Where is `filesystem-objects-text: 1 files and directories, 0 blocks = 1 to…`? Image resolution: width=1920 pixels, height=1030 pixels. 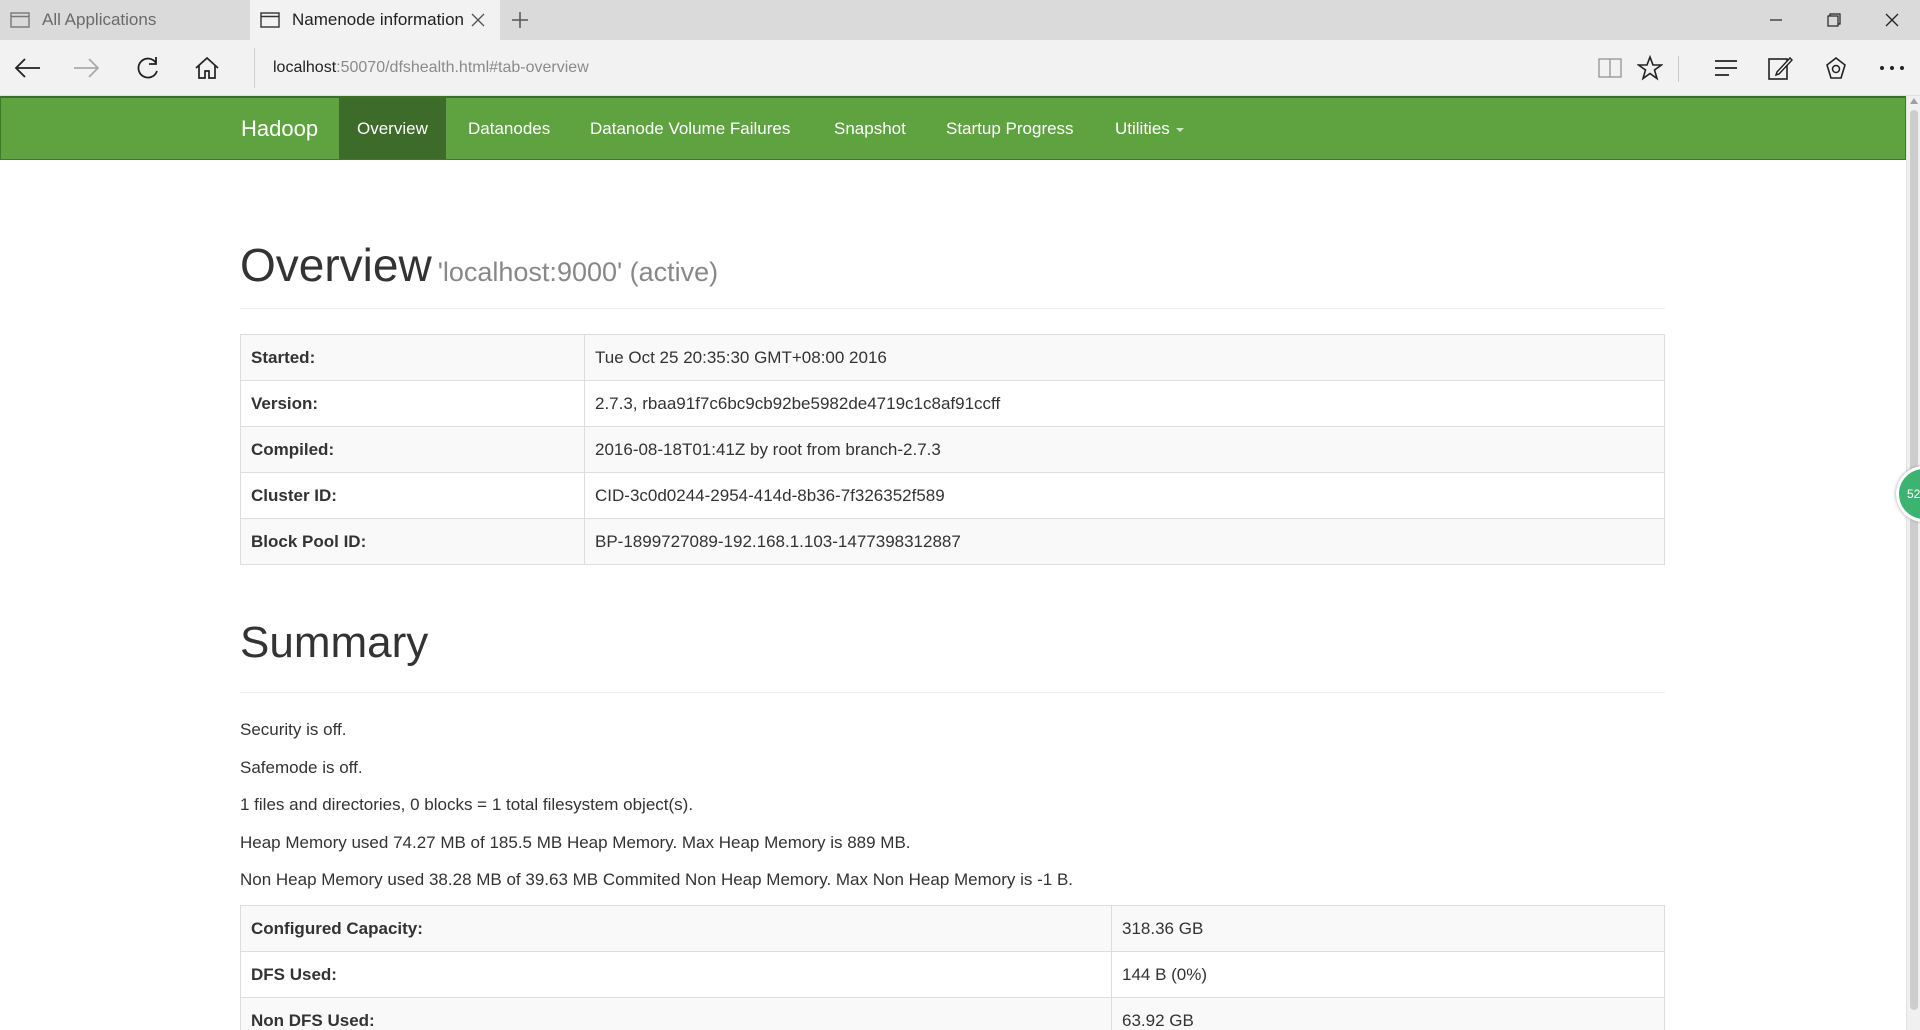 filesystem-objects-text: 1 files and directories, 0 blocks = 1 to… is located at coordinates (467, 804).